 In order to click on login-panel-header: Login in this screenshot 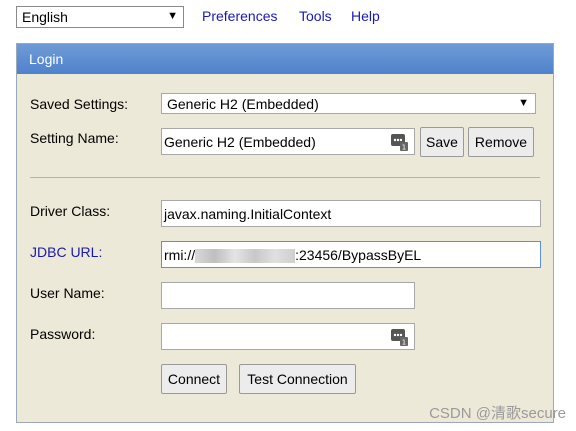, I will do `click(285, 59)`.